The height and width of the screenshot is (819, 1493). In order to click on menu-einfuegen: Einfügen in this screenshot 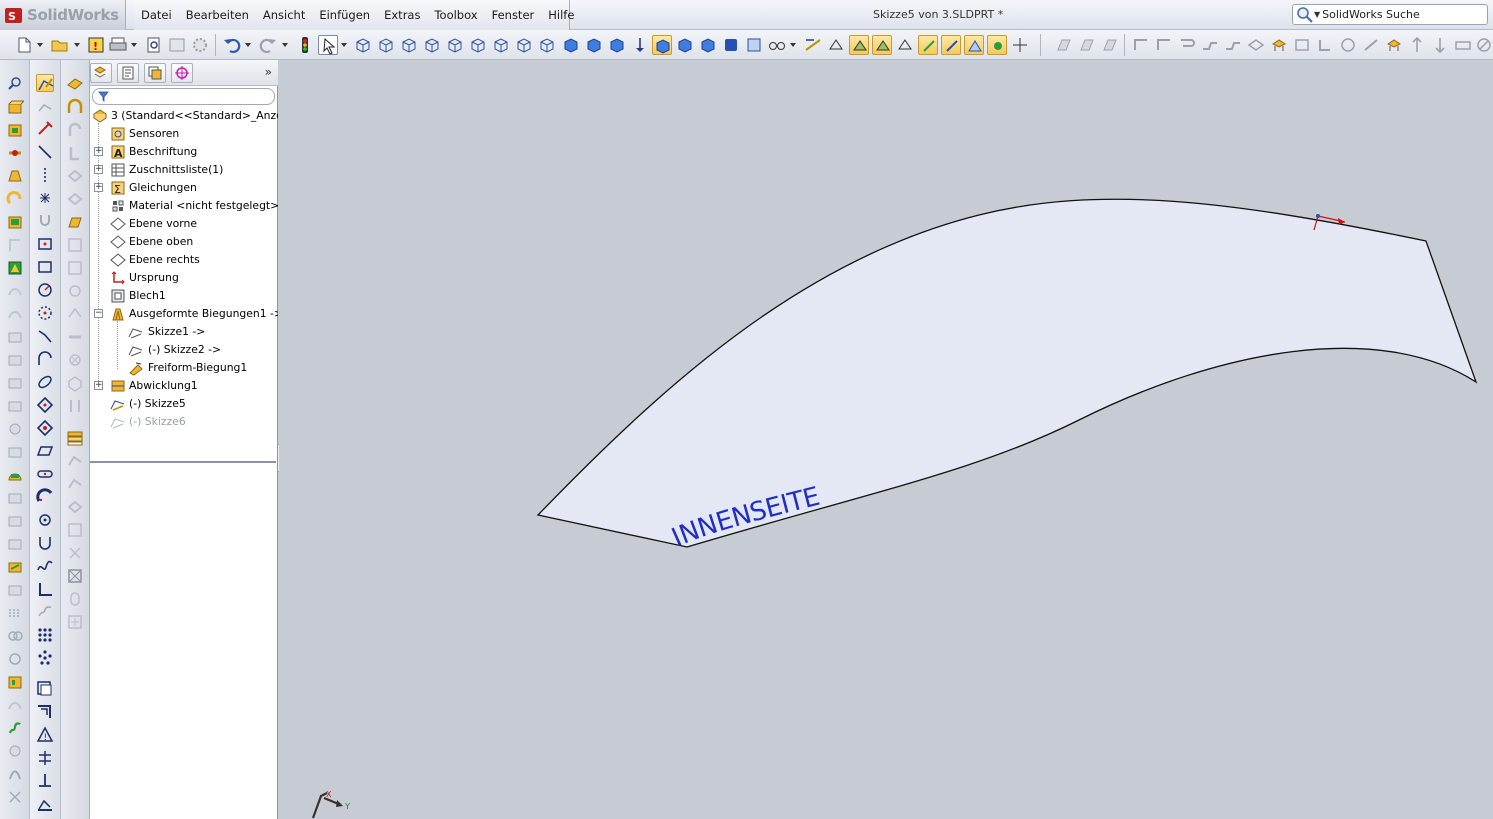, I will do `click(344, 15)`.